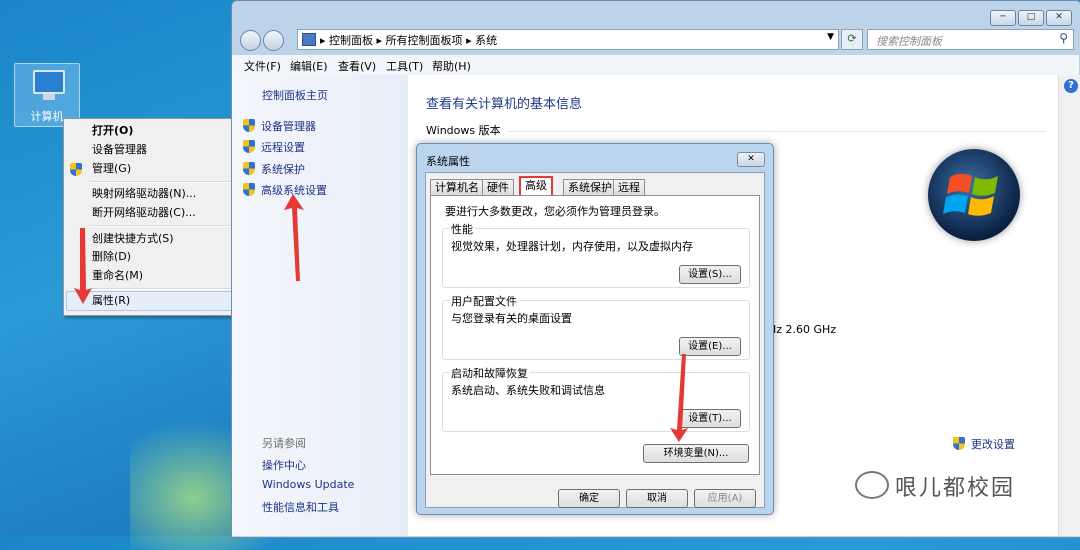  Describe the element at coordinates (872, 485) in the screenshot. I see `wechat-icon` at that location.